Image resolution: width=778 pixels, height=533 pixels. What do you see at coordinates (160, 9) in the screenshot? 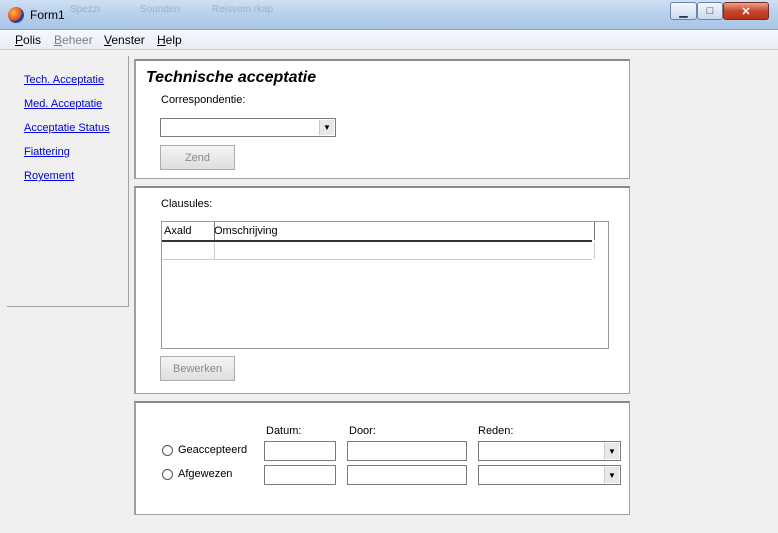
I see `ghost-title-2: Sounden` at bounding box center [160, 9].